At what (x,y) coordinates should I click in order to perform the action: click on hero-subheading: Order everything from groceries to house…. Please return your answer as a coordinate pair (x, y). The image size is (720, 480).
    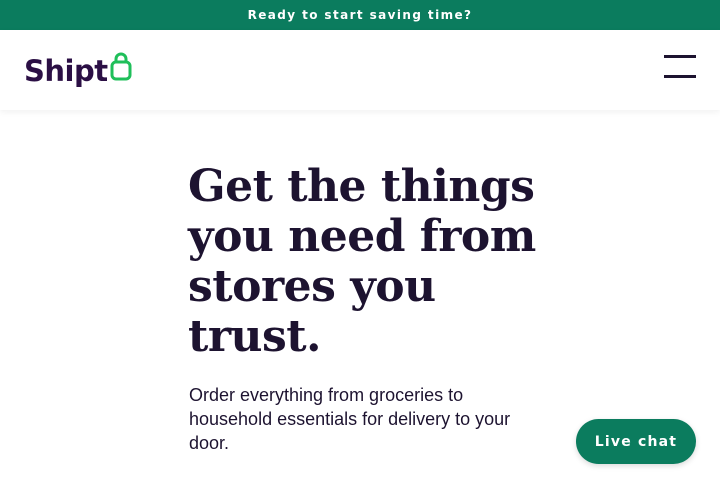
    Looking at the image, I should click on (350, 419).